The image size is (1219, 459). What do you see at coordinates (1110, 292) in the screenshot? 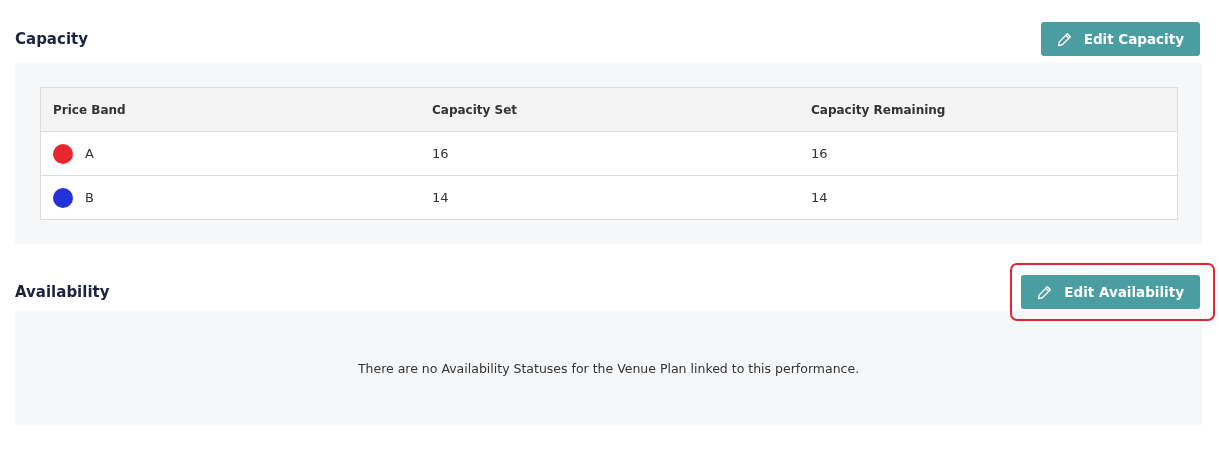
I see `edit-button: Edit Availability` at bounding box center [1110, 292].